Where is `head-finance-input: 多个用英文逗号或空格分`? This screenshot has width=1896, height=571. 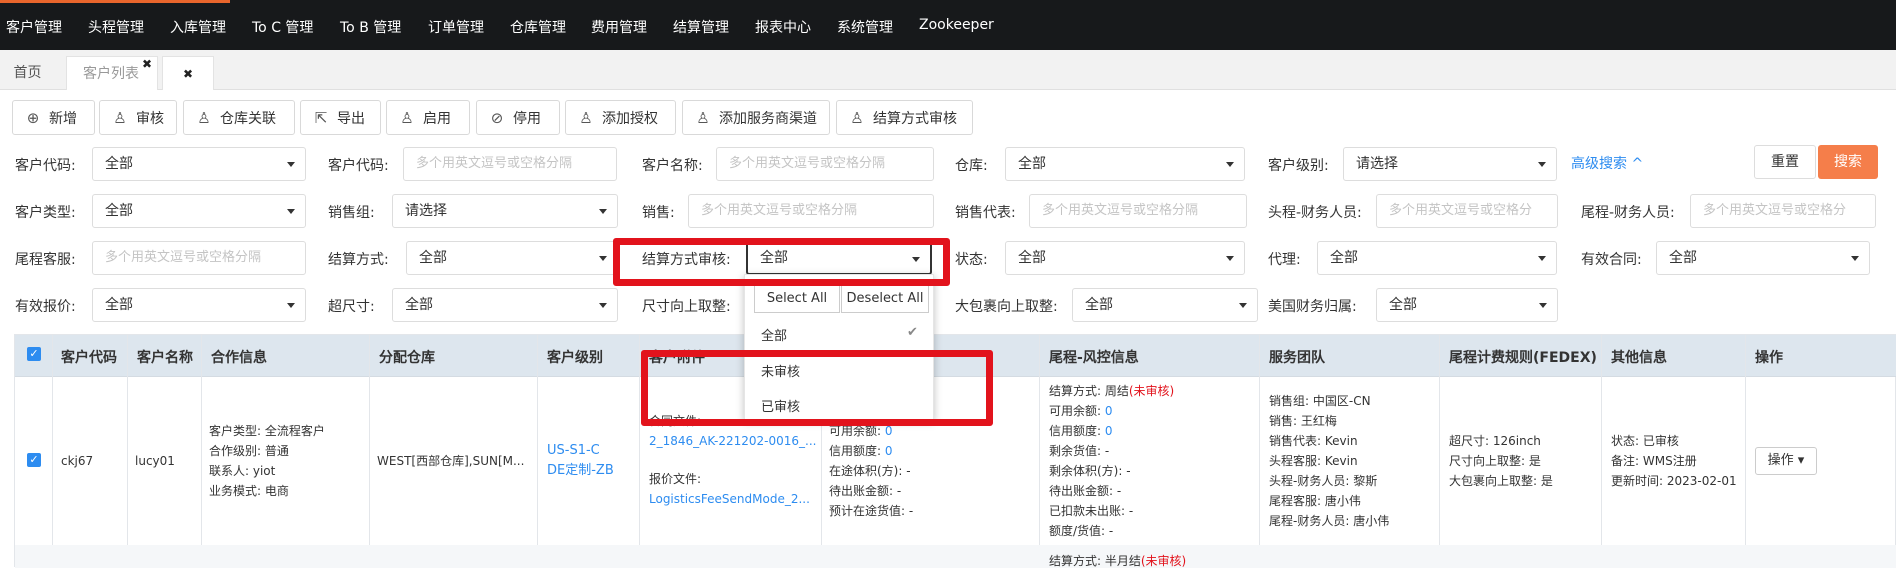
head-finance-input: 多个用英文逗号或空格分 is located at coordinates (1467, 211).